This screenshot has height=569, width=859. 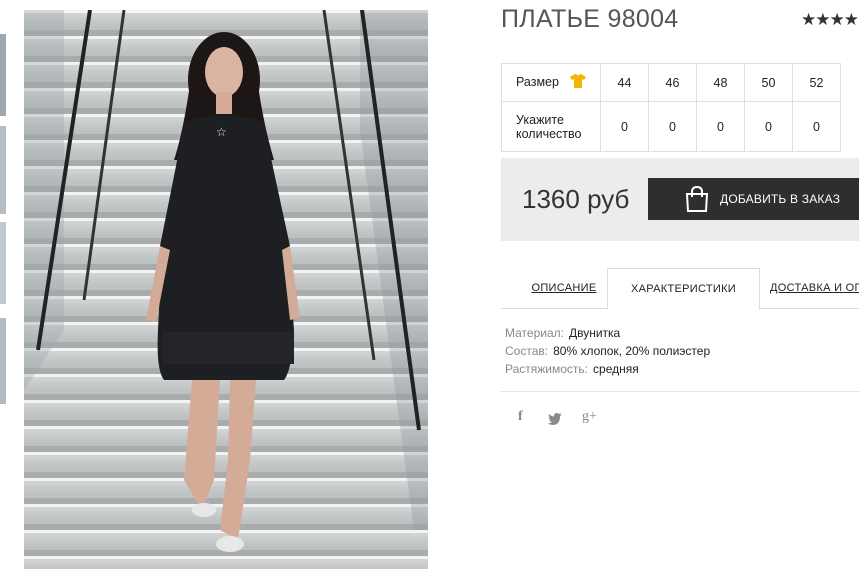 I want to click on price-box: 1360 руб ДОБАВИТЬ В ЗАКАЗ, so click(x=680, y=199).